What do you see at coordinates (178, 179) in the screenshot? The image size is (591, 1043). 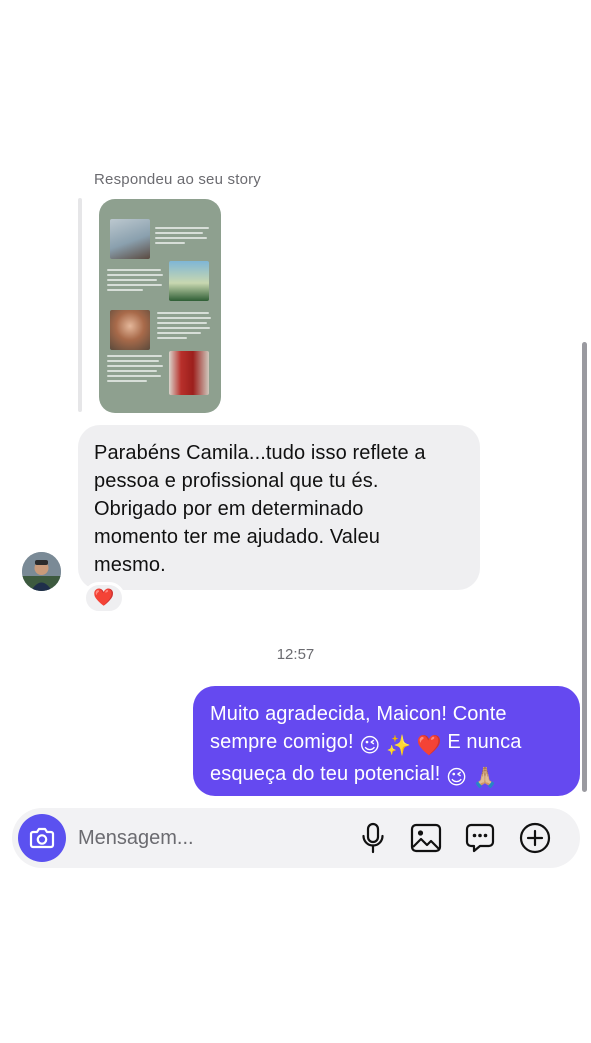 I see `story-reply-caption: Respondeu ao seu story` at bounding box center [178, 179].